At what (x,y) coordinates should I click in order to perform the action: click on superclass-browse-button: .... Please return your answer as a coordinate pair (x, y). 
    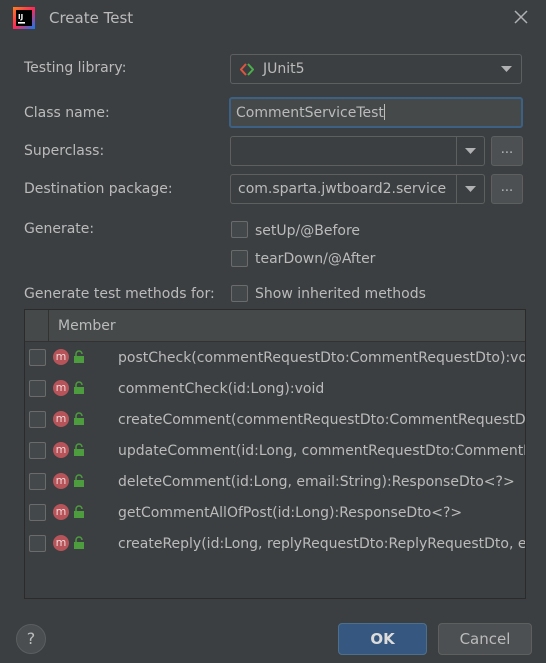
    Looking at the image, I should click on (507, 151).